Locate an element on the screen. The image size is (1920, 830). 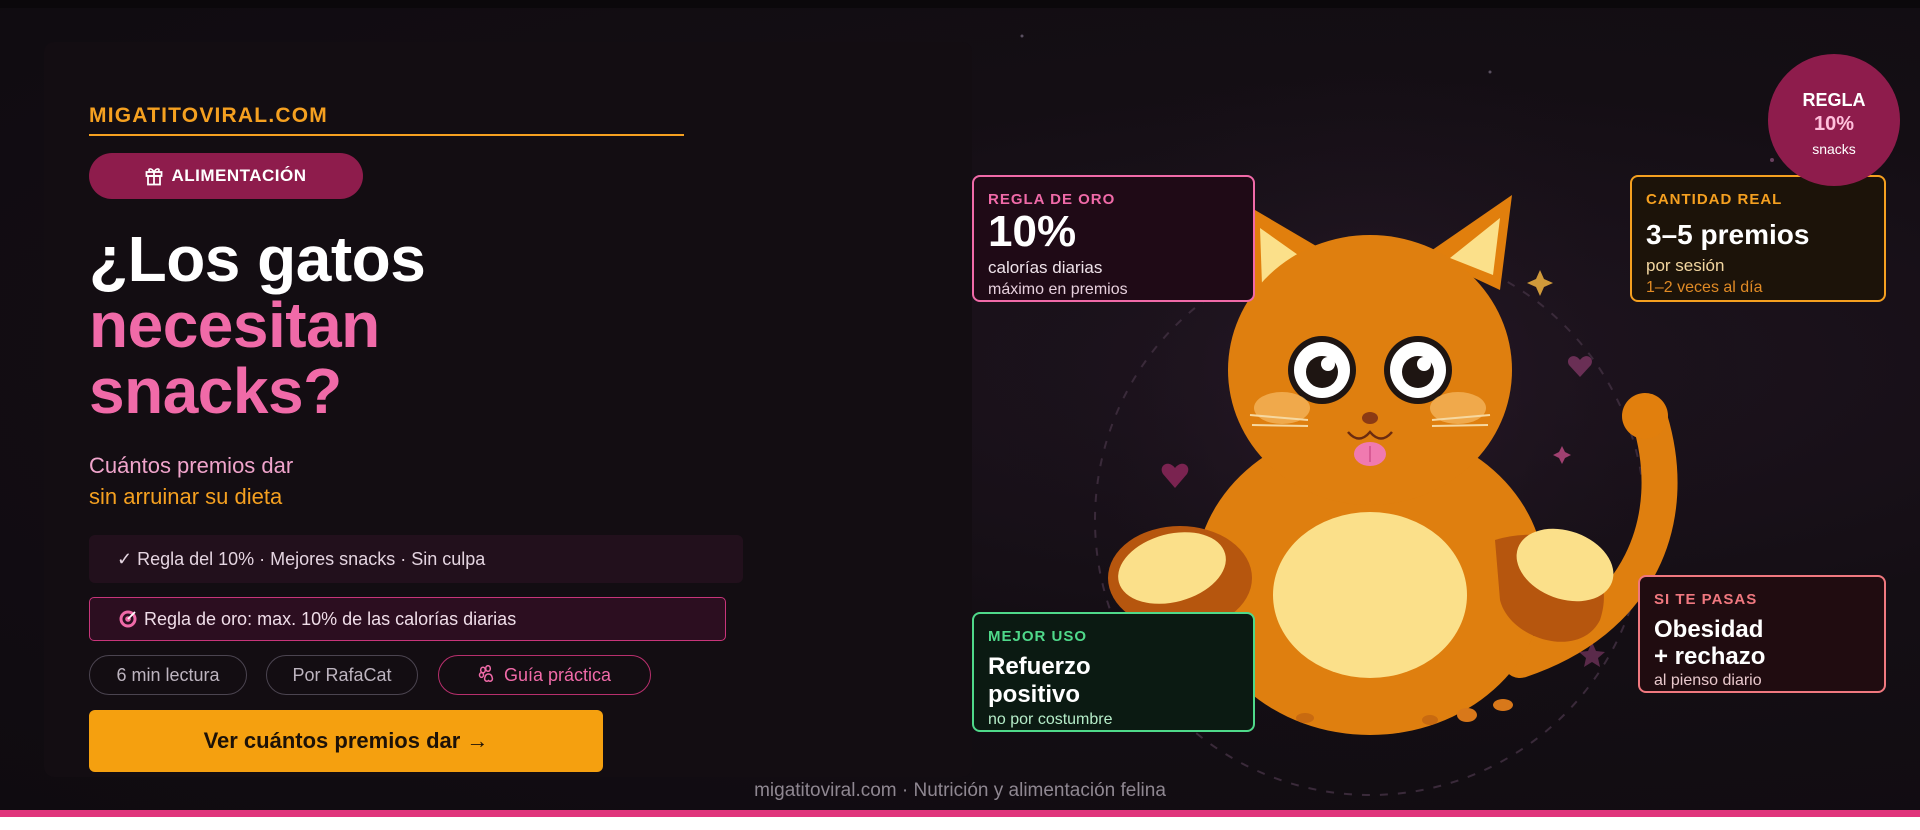
author-tag: Por RafaCat is located at coordinates (342, 675).